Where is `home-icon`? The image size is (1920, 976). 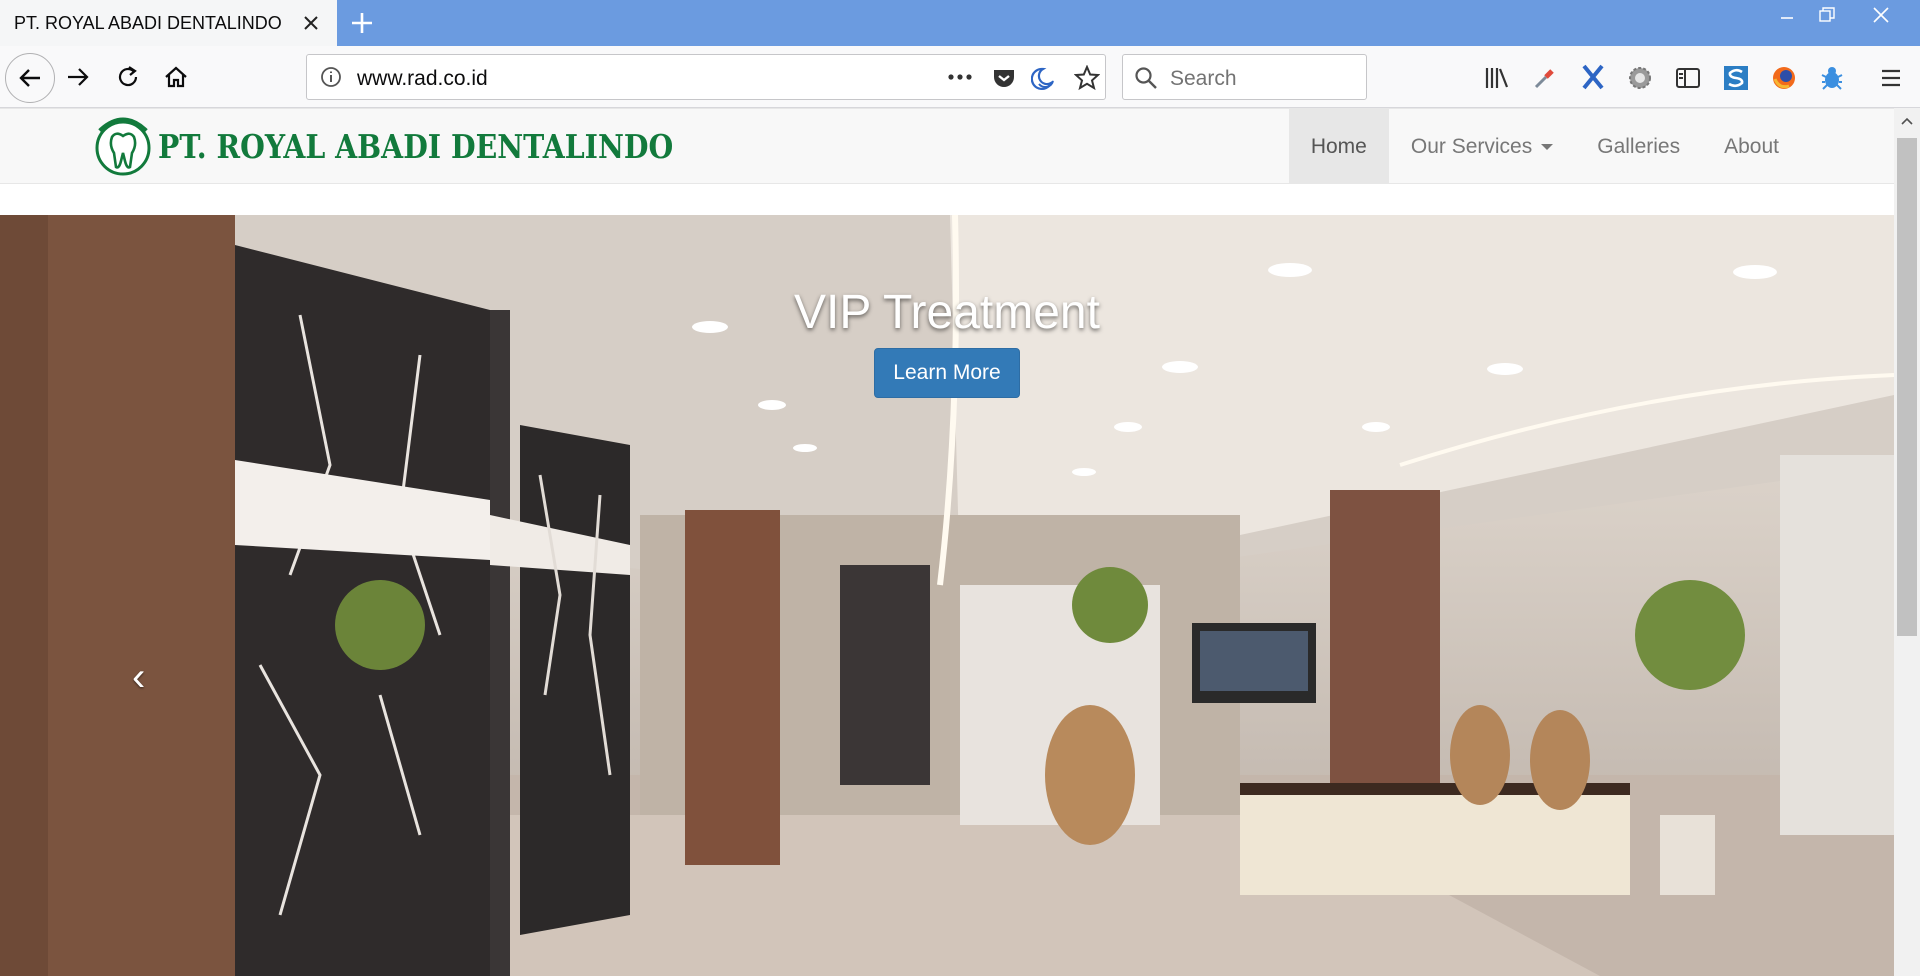 home-icon is located at coordinates (176, 77).